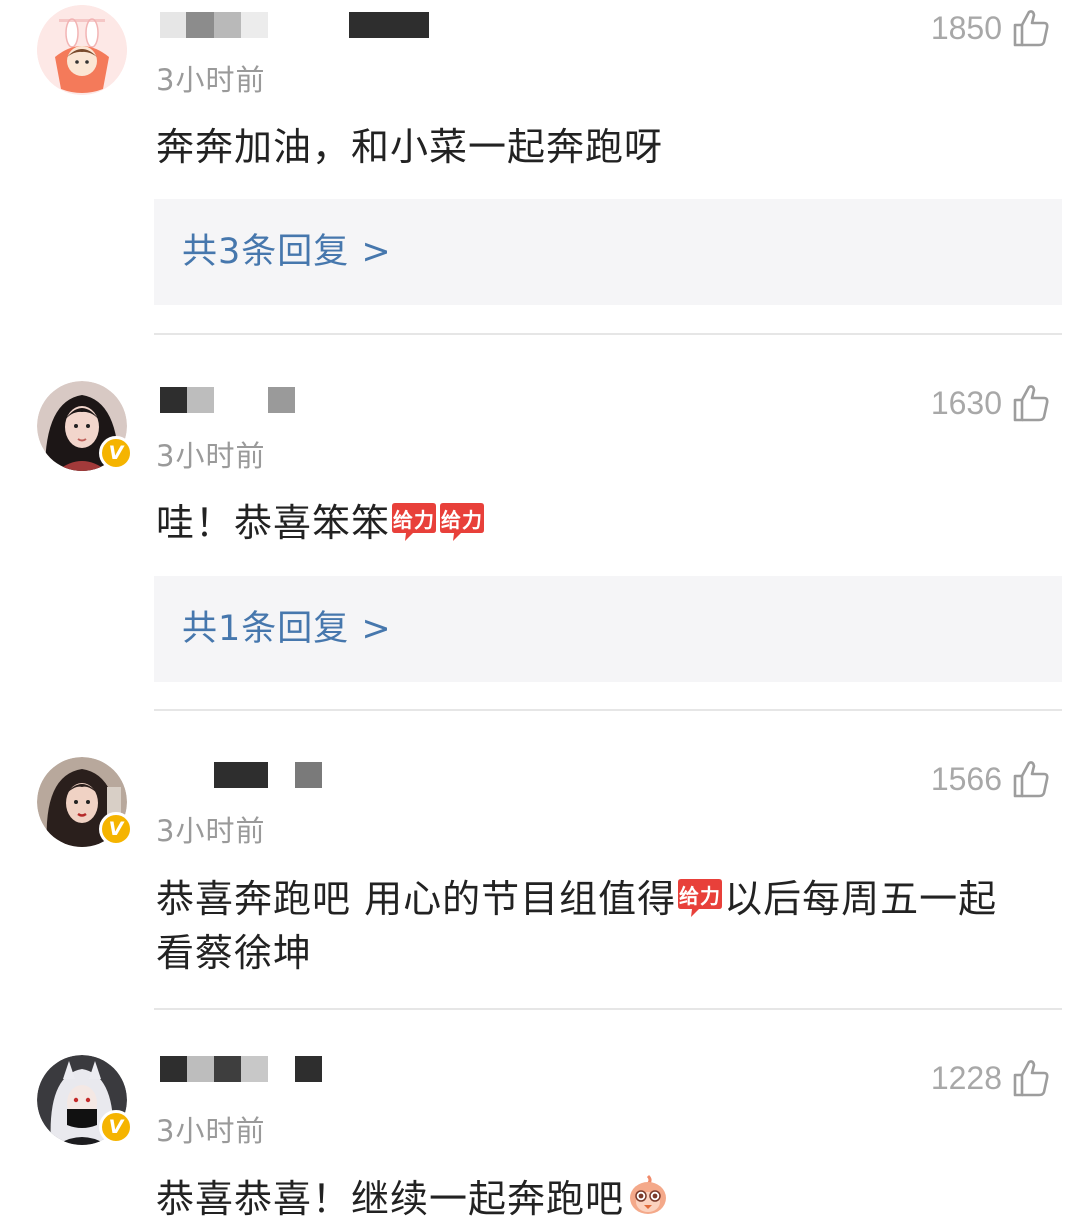 Image resolution: width=1080 pixels, height=1230 pixels. I want to click on like-count: 1630, so click(966, 402).